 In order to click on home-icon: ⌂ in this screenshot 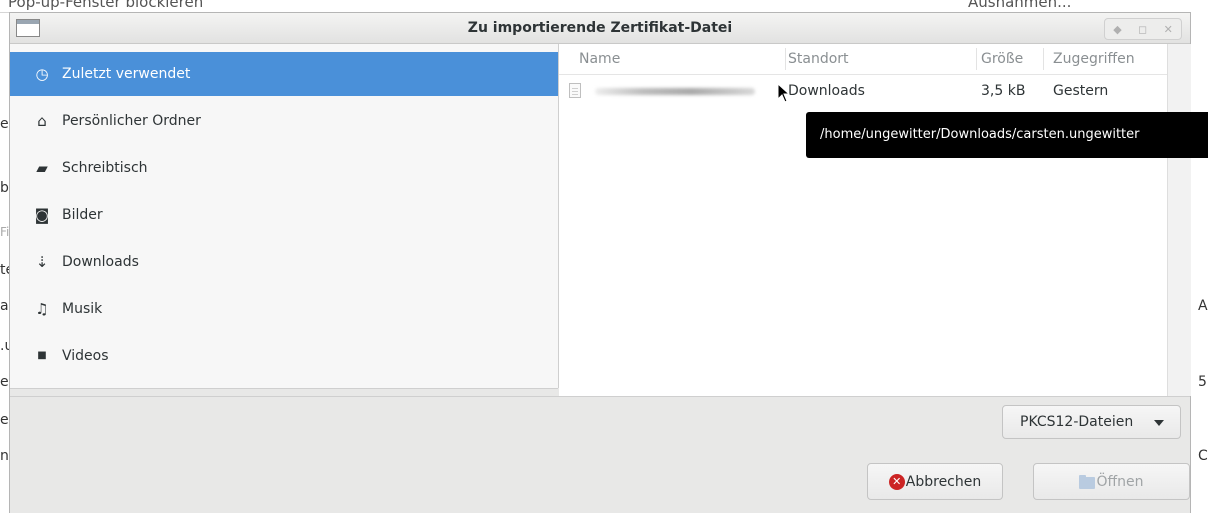, I will do `click(42, 121)`.